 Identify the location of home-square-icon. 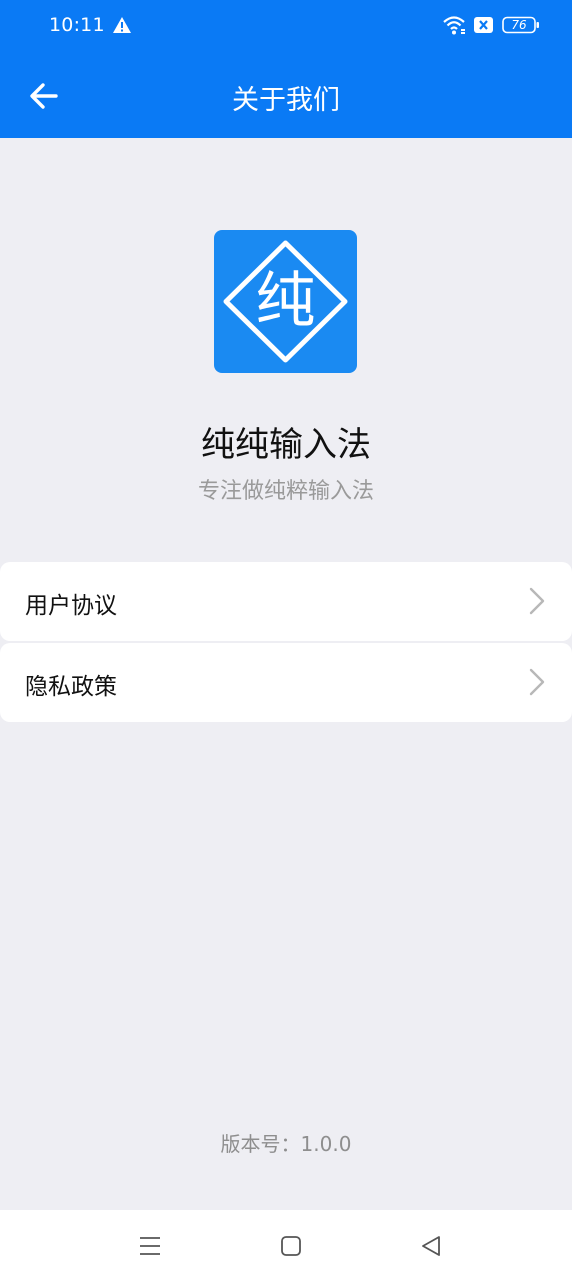
(291, 1246).